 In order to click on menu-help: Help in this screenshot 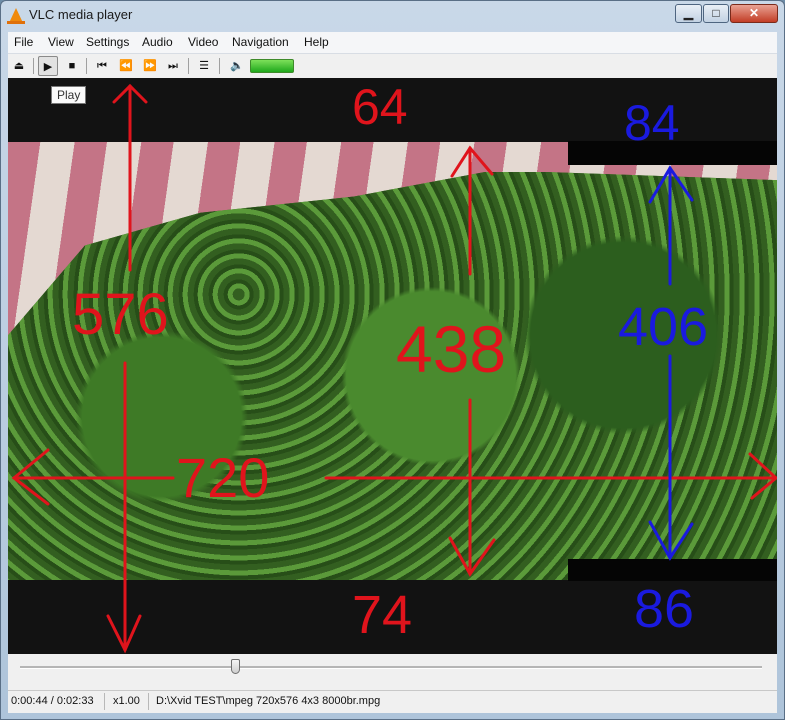, I will do `click(316, 42)`.